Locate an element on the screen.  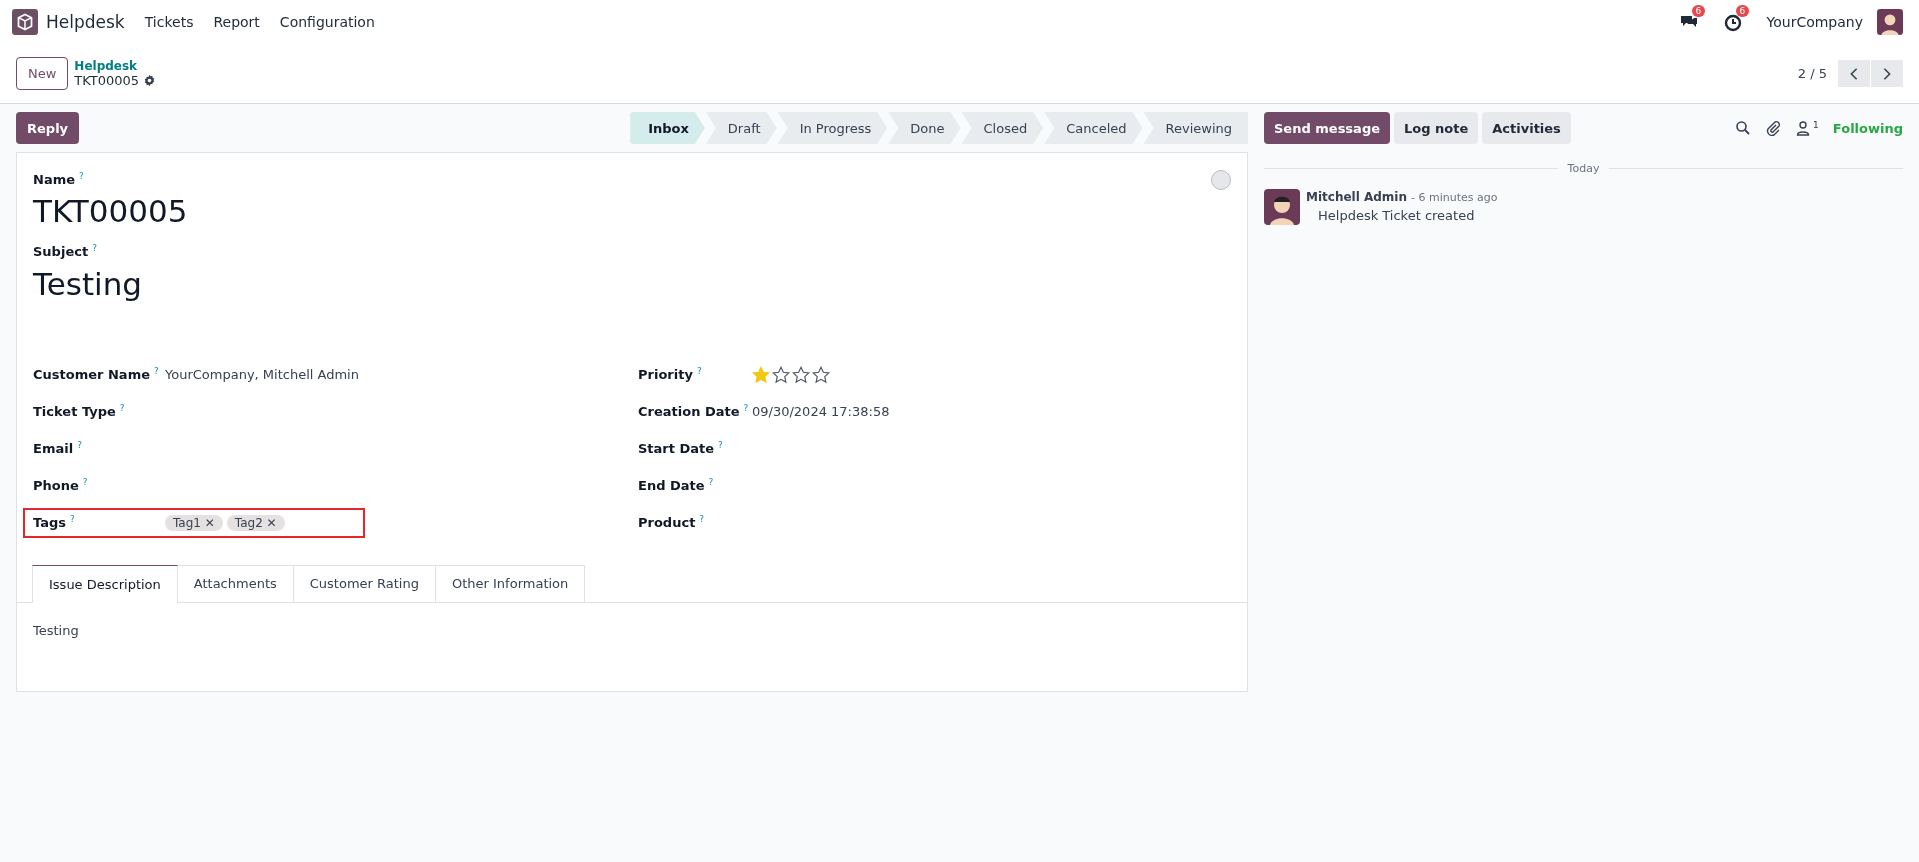
stage-button: Draft is located at coordinates (741, 128).